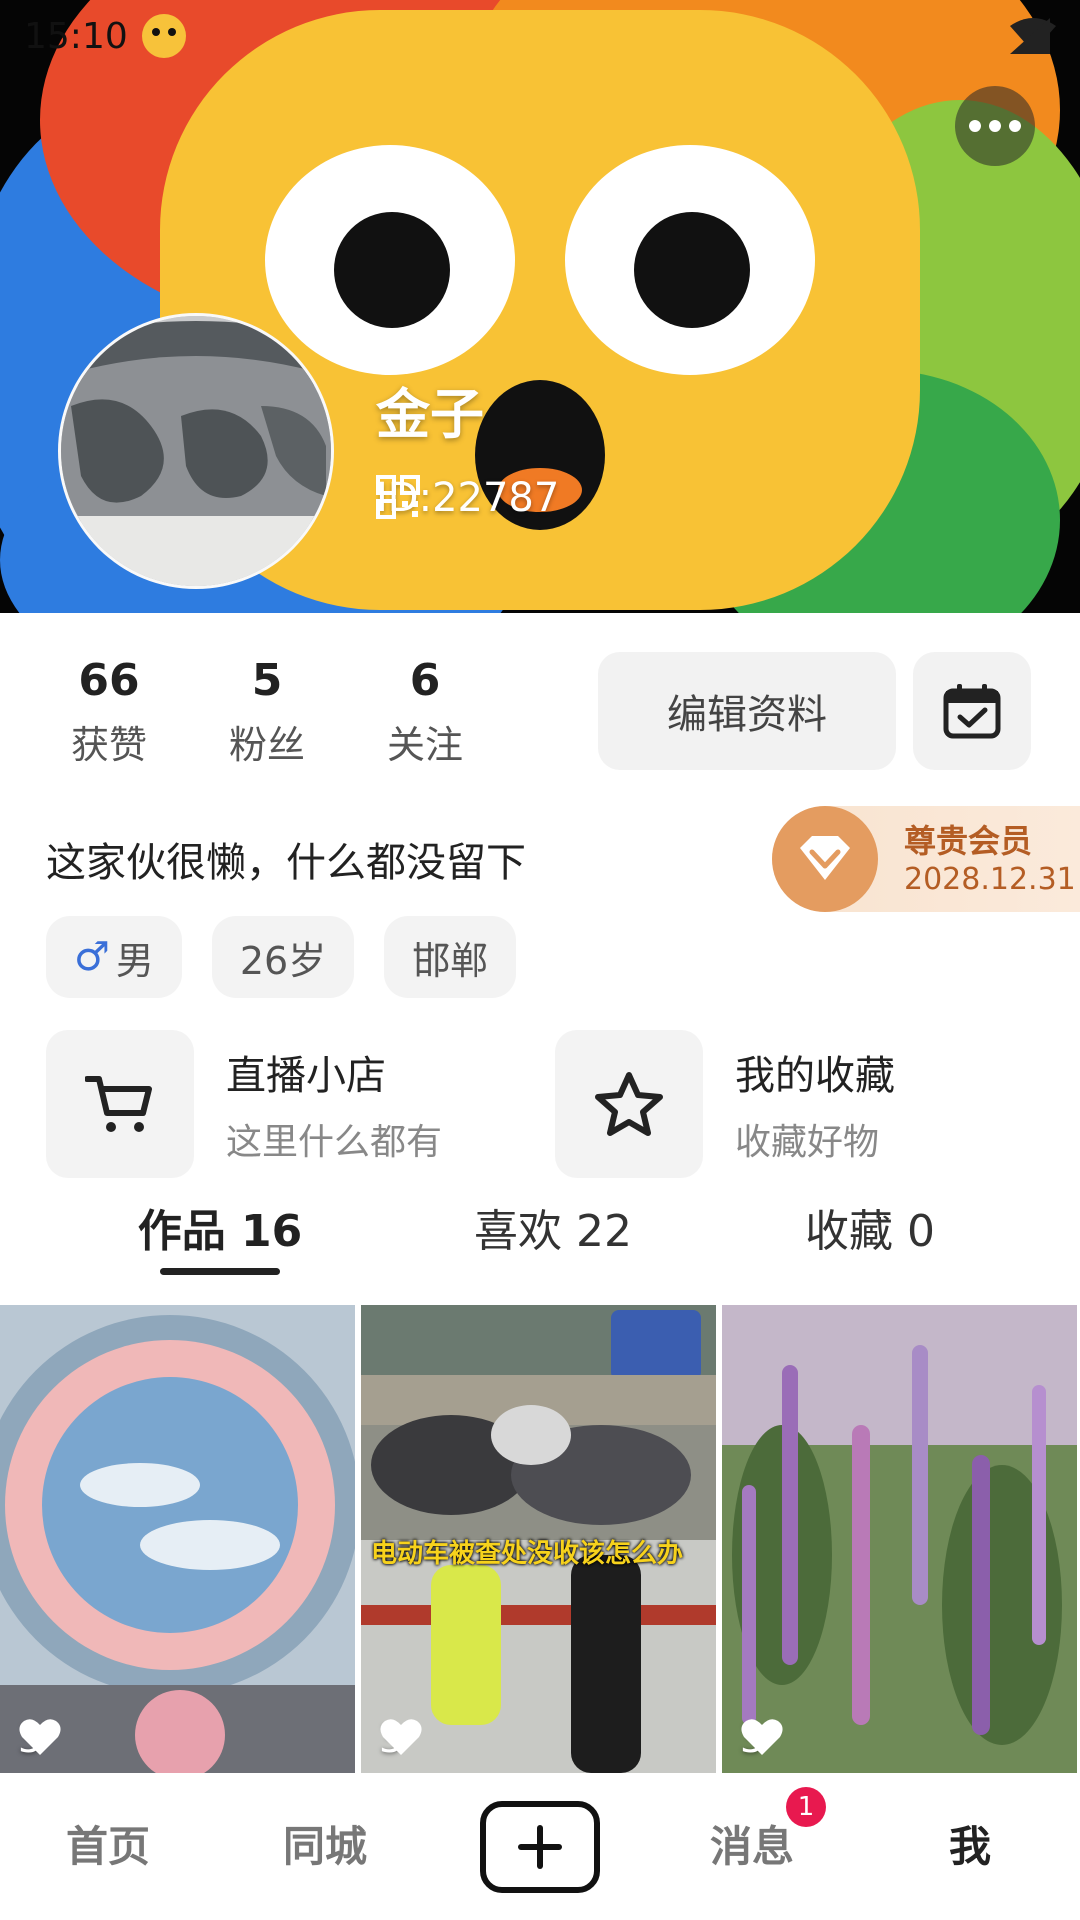 The width and height of the screenshot is (1080, 1920). Describe the element at coordinates (134, 960) in the screenshot. I see `gender-text: 男` at that location.